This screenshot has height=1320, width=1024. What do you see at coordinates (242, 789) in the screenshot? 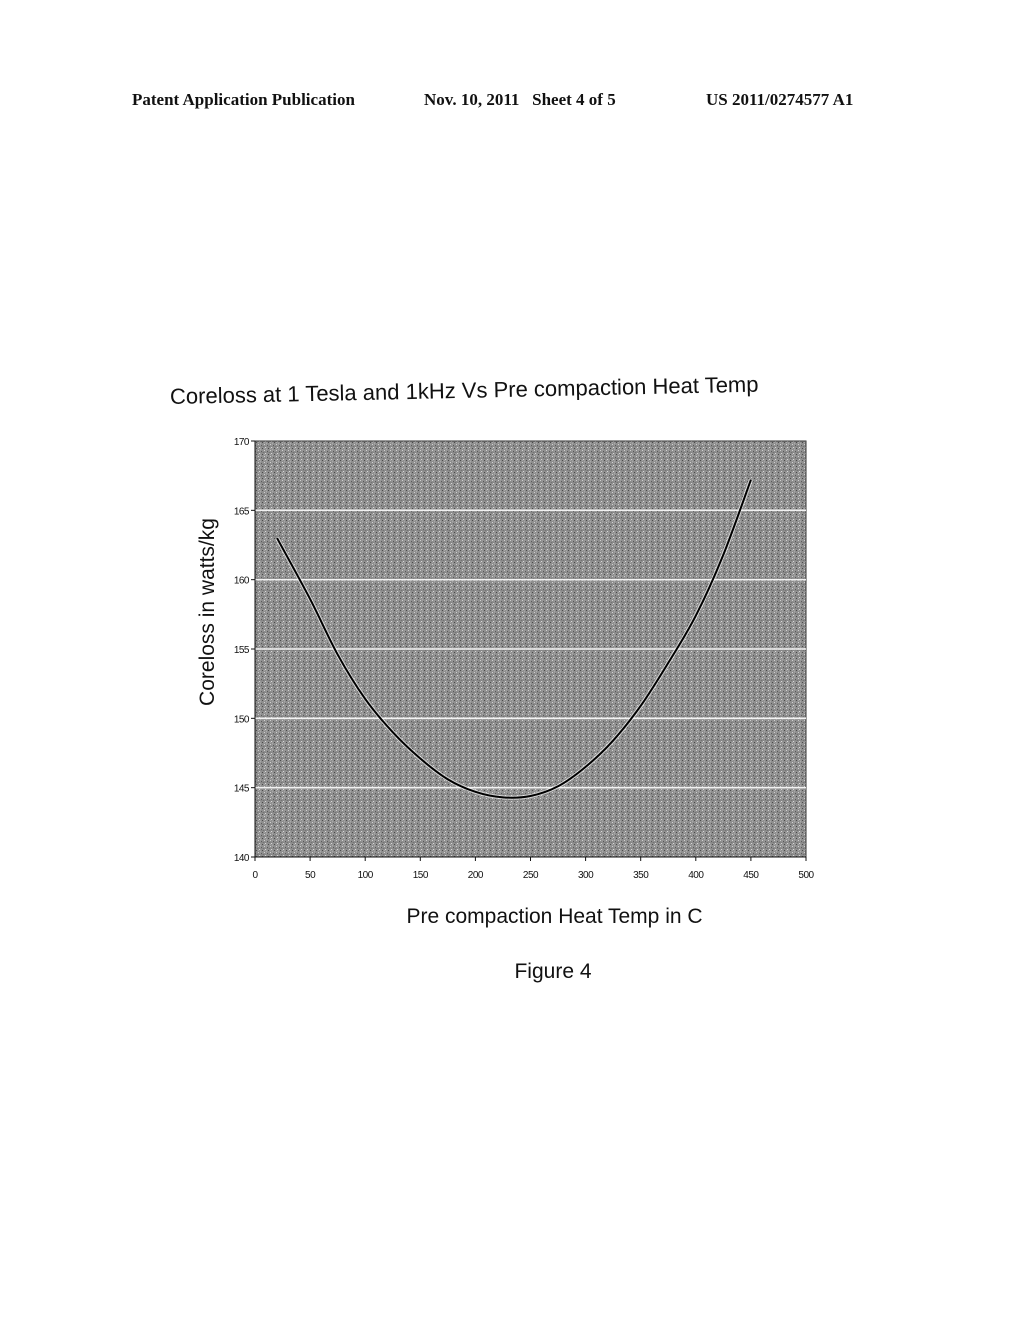
I see `y-tick-label: 145` at bounding box center [242, 789].